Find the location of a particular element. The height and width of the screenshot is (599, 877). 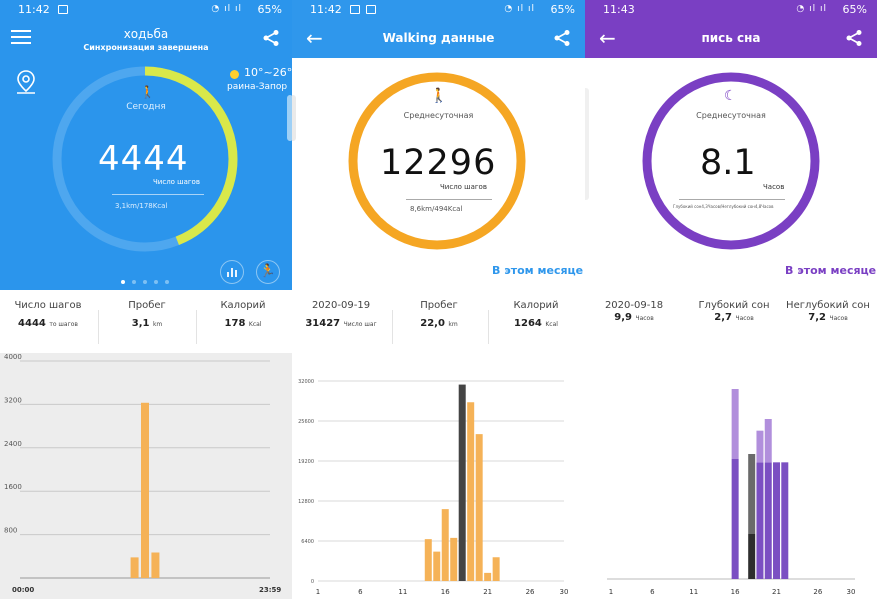

x-tick-label: 11 is located at coordinates (693, 592).